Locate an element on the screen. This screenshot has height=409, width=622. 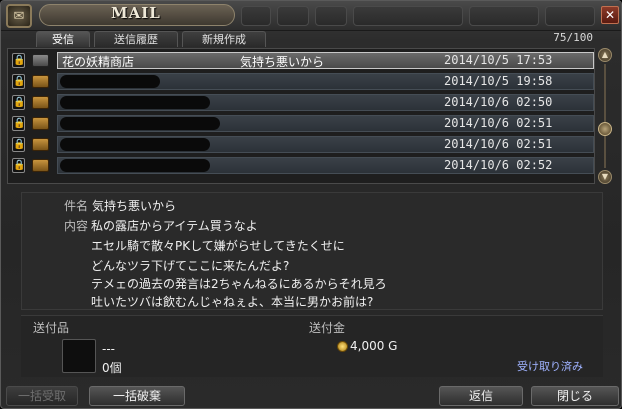
gold-label: 送付金 is located at coordinates (327, 328).